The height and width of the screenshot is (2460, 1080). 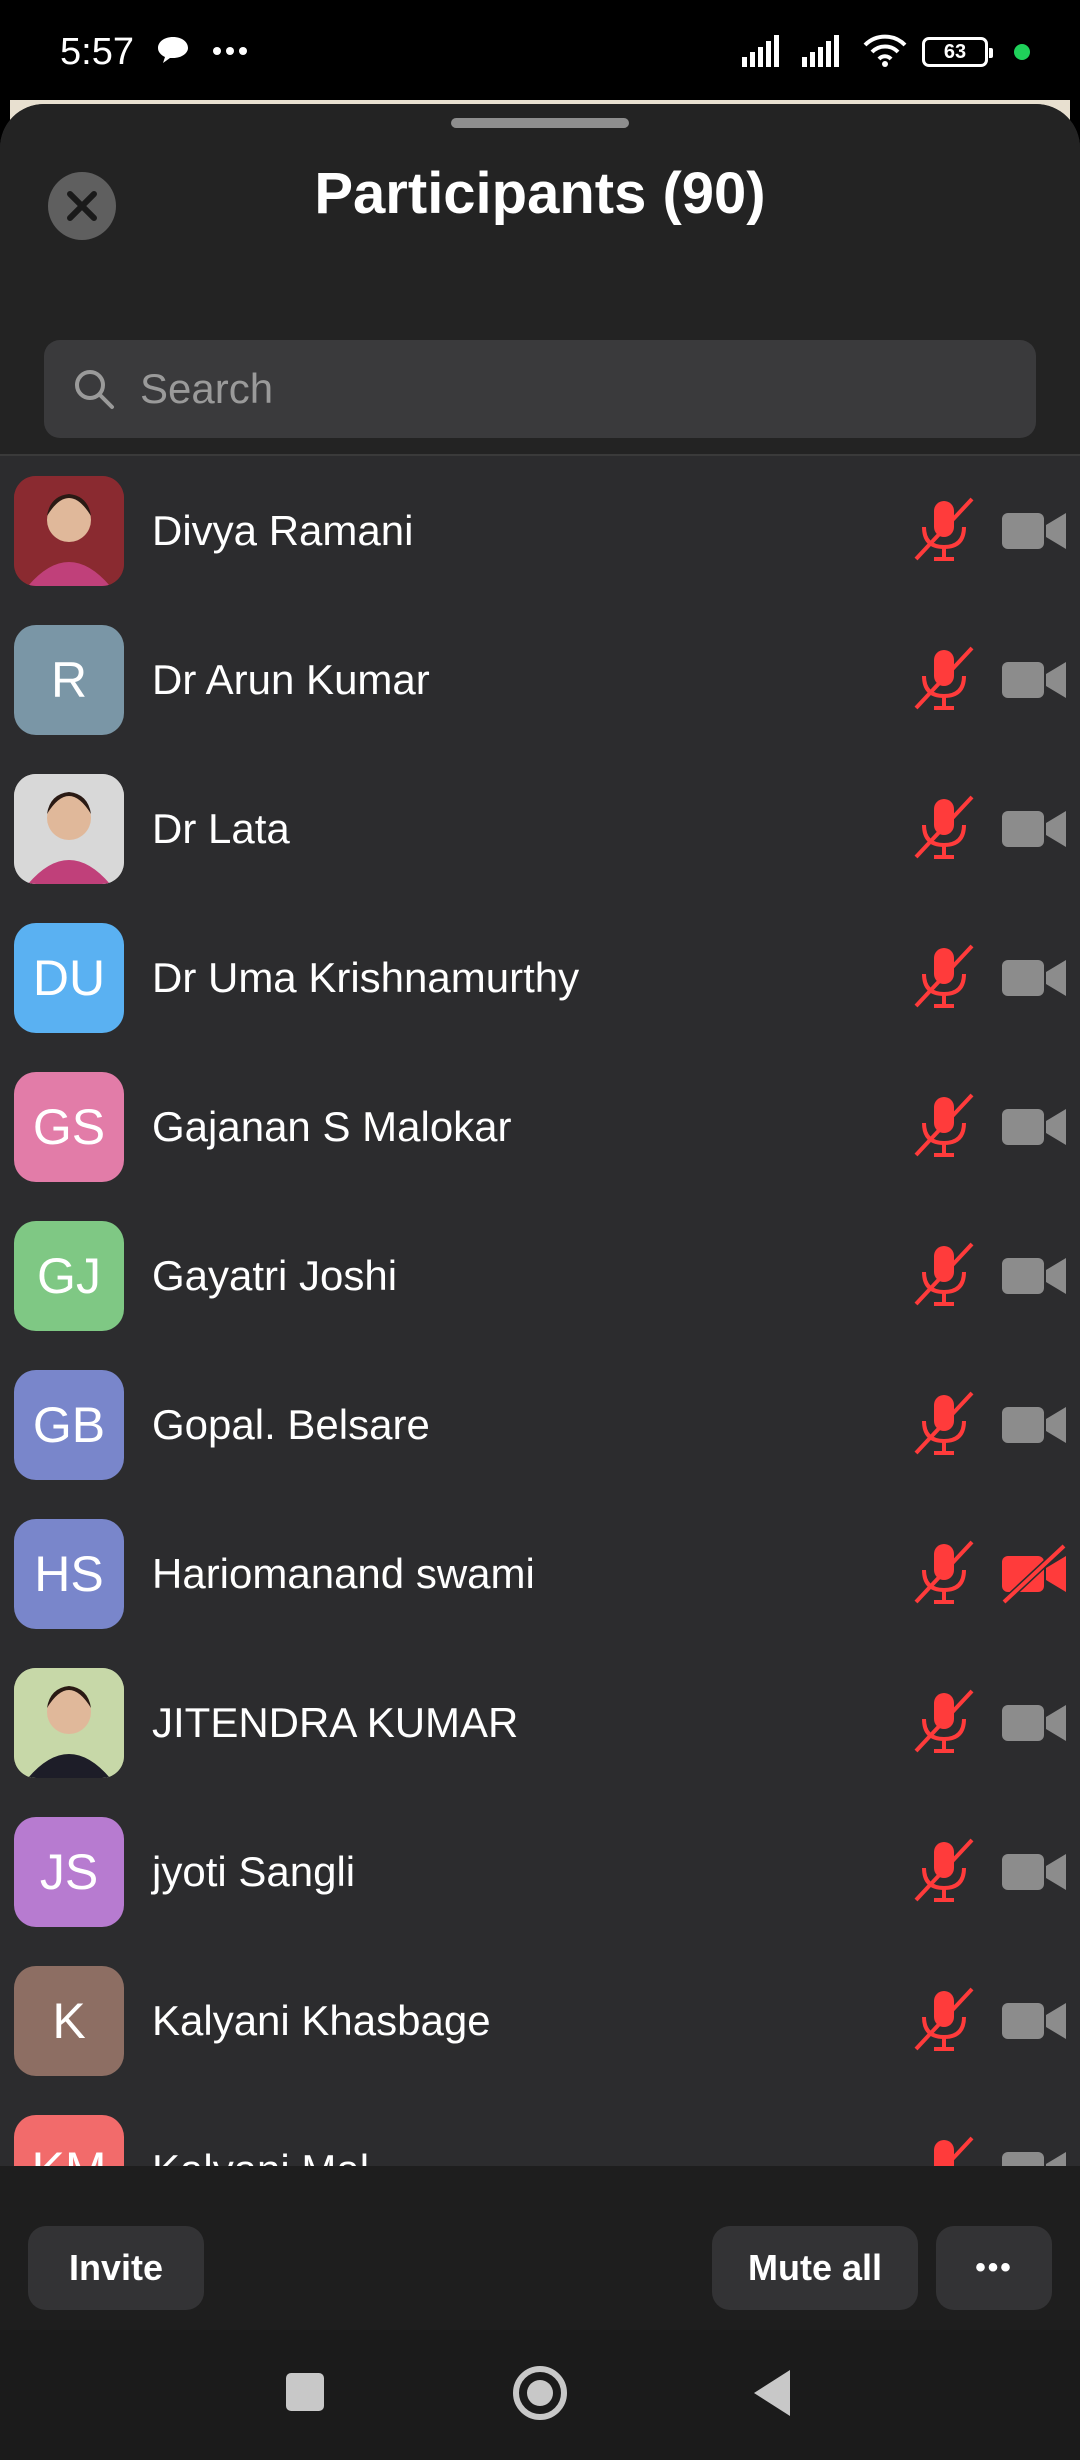 I want to click on participant-name: Gajanan S Malokar, so click(x=332, y=1126).